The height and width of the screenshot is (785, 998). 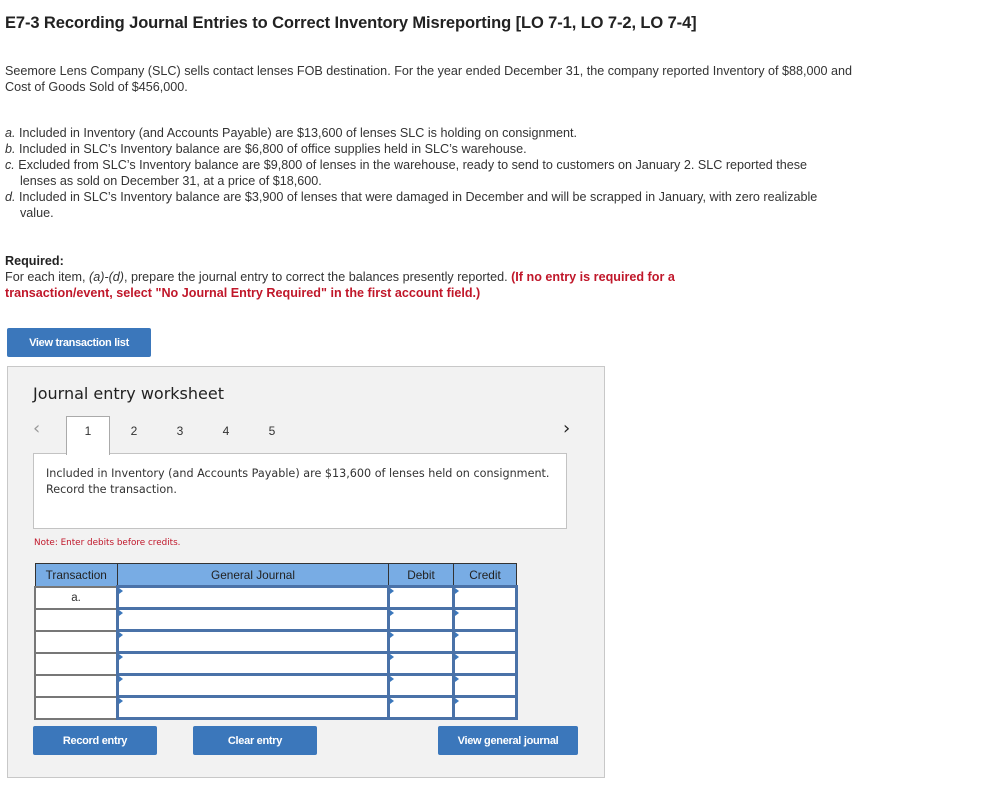 I want to click on table-header-row: Transaction General Journal Debit Credit, so click(x=275, y=575).